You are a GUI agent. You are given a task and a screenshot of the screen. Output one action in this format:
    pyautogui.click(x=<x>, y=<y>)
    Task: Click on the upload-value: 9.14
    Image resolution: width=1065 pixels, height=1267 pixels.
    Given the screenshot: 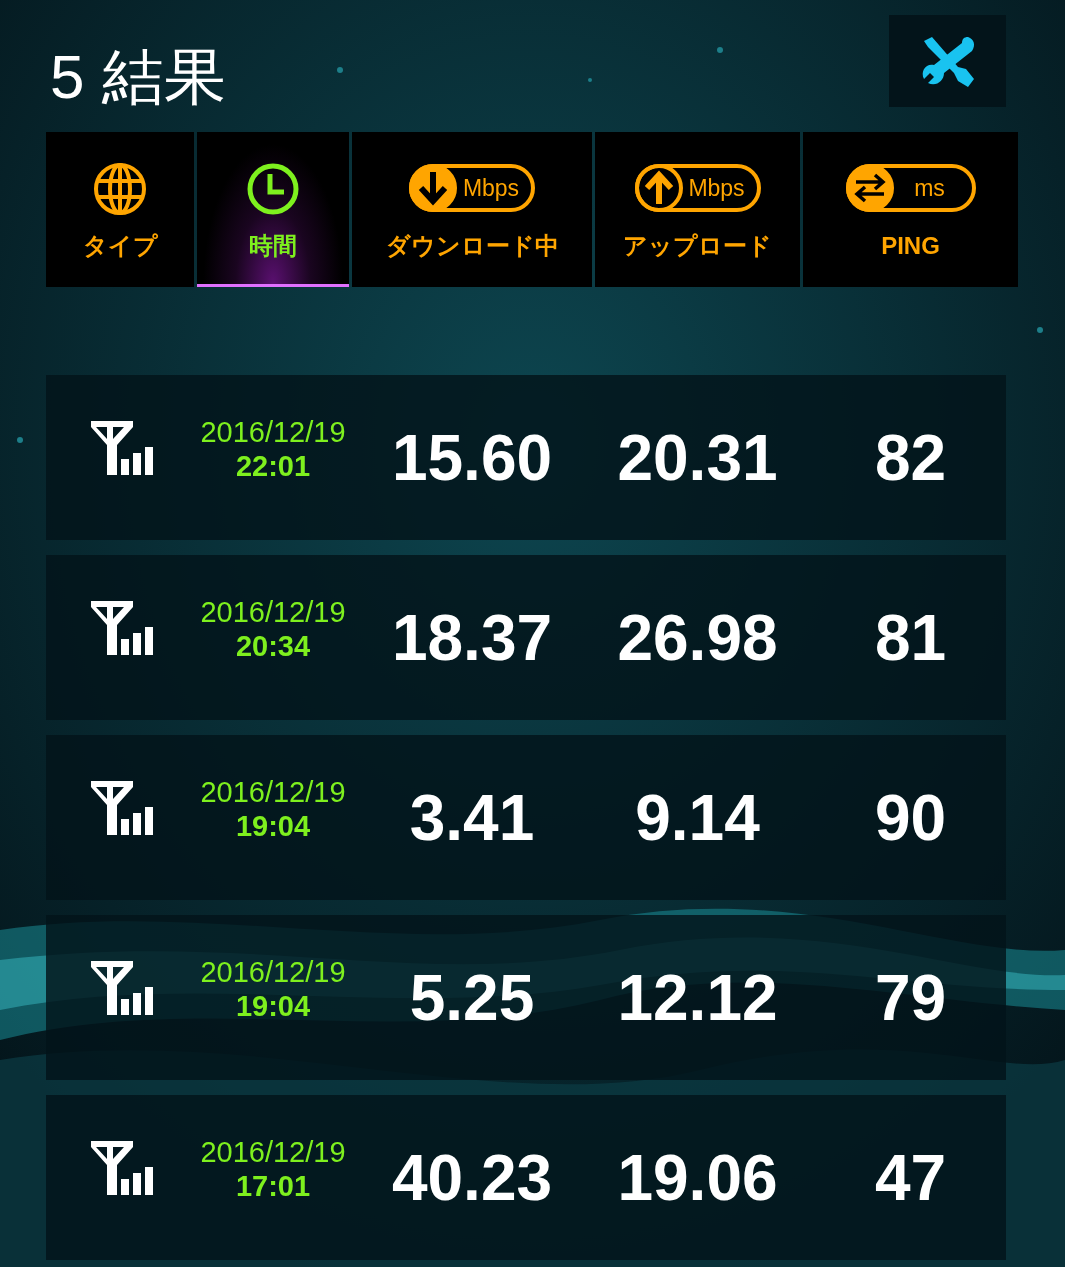 What is the action you would take?
    pyautogui.click(x=697, y=817)
    